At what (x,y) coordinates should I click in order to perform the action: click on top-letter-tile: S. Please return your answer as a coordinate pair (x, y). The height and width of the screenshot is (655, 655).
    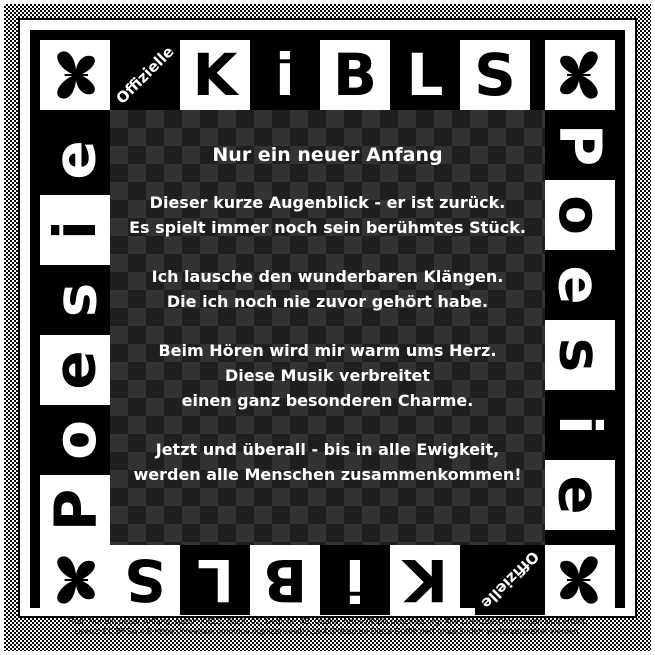
    Looking at the image, I should click on (495, 75).